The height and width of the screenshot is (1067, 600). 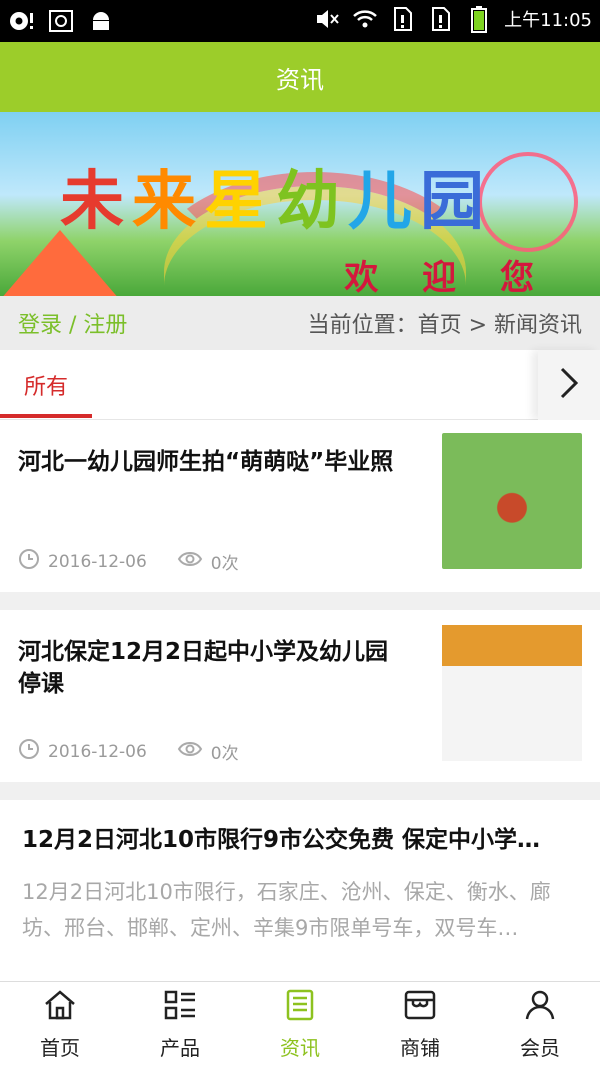 I want to click on category-tabs: 所有, so click(x=300, y=385).